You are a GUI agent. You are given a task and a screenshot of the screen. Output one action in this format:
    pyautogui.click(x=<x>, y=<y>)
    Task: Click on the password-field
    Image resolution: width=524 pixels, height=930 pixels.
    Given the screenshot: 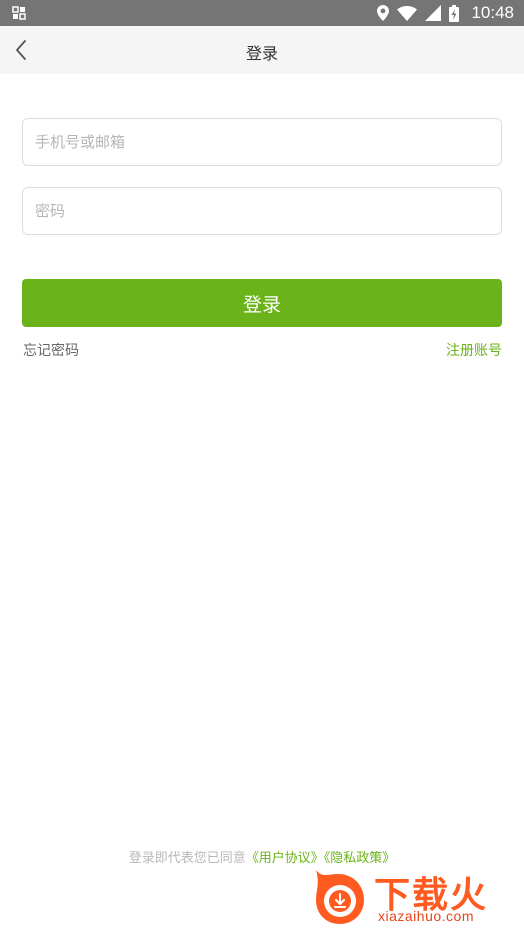 What is the action you would take?
    pyautogui.click(x=262, y=211)
    